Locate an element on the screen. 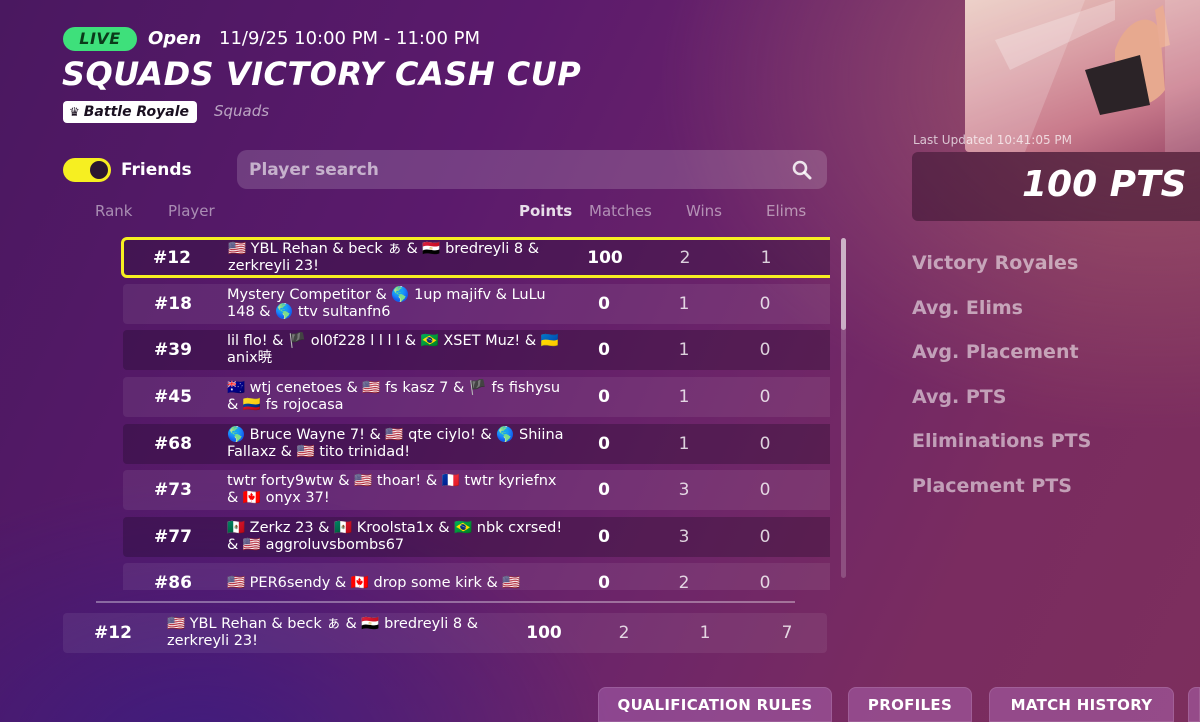 Image resolution: width=1200 pixels, height=722 pixels. row-rank: #77 is located at coordinates (173, 537).